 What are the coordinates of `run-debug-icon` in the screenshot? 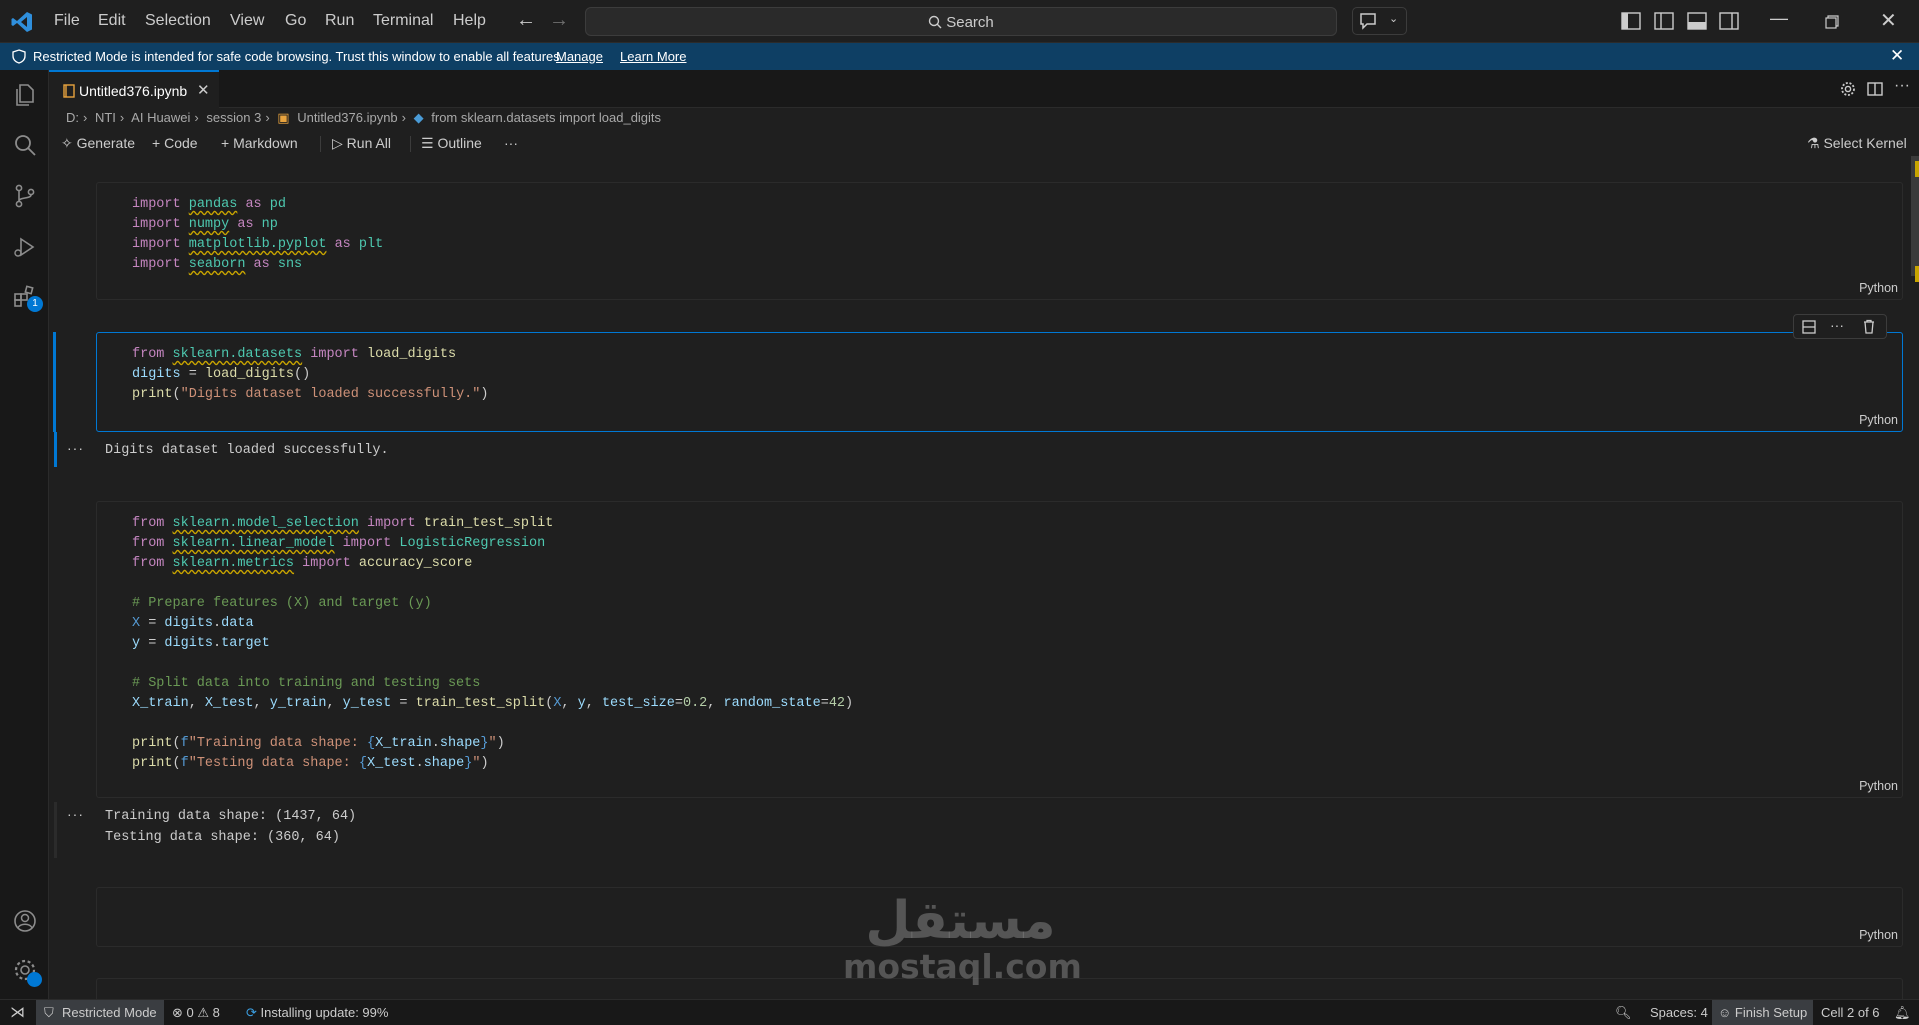 It's located at (25, 247).